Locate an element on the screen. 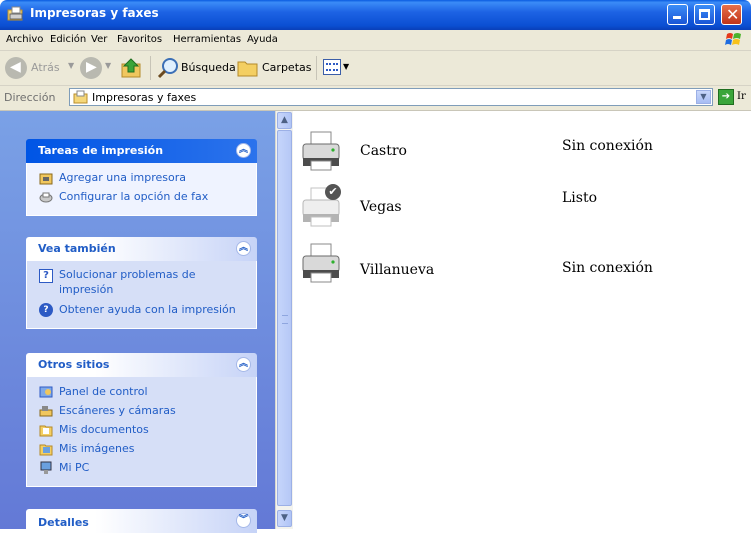 The width and height of the screenshot is (751, 533). go-button: Ir is located at coordinates (741, 96).